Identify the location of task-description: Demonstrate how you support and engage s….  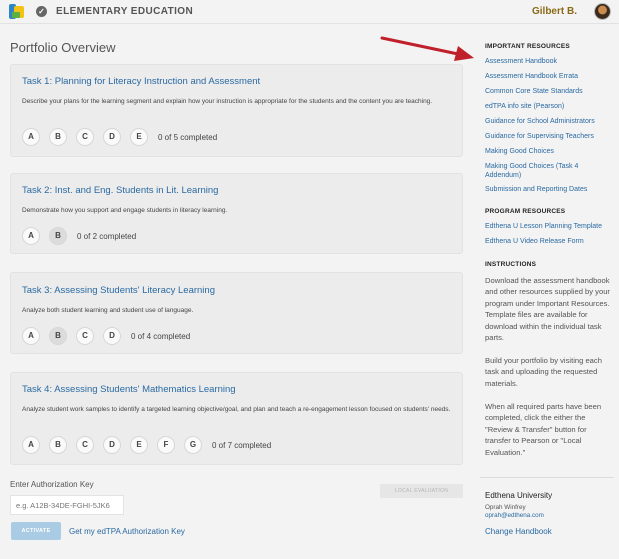
(125, 210).